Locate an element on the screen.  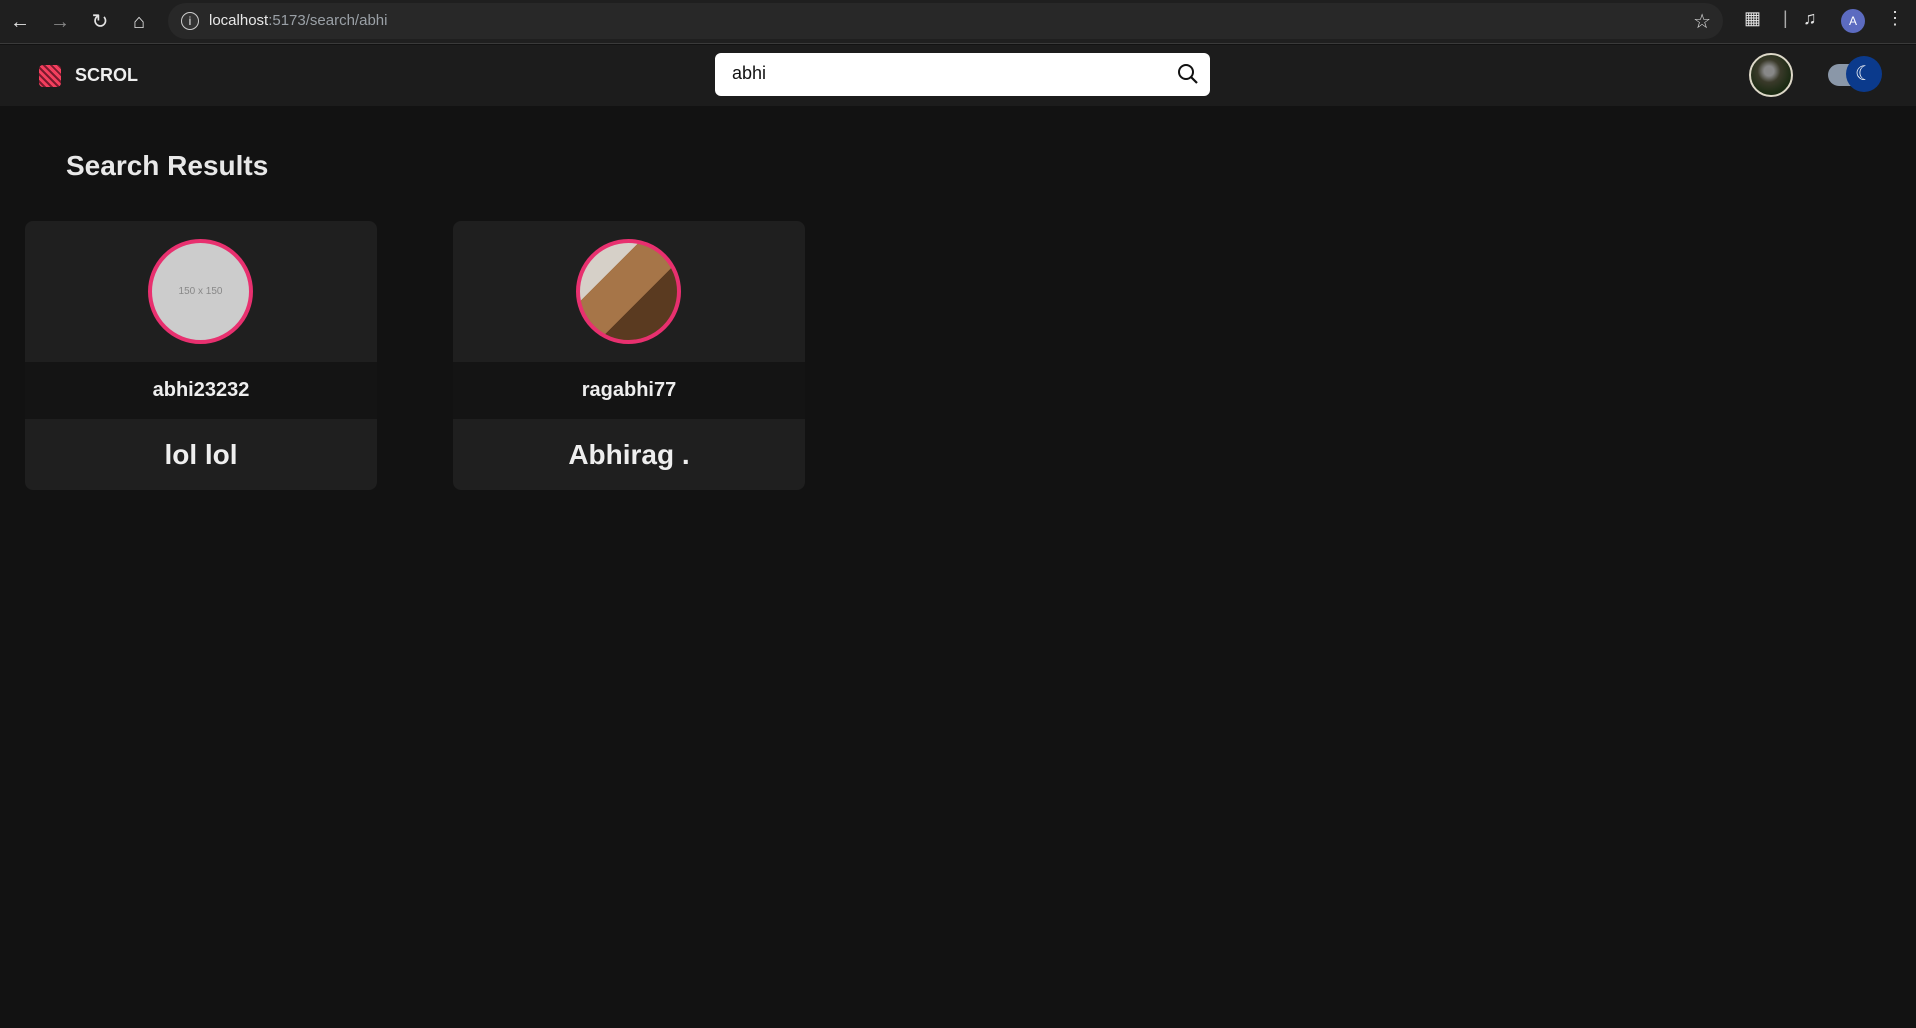
brand-name: SCROL is located at coordinates (106, 75).